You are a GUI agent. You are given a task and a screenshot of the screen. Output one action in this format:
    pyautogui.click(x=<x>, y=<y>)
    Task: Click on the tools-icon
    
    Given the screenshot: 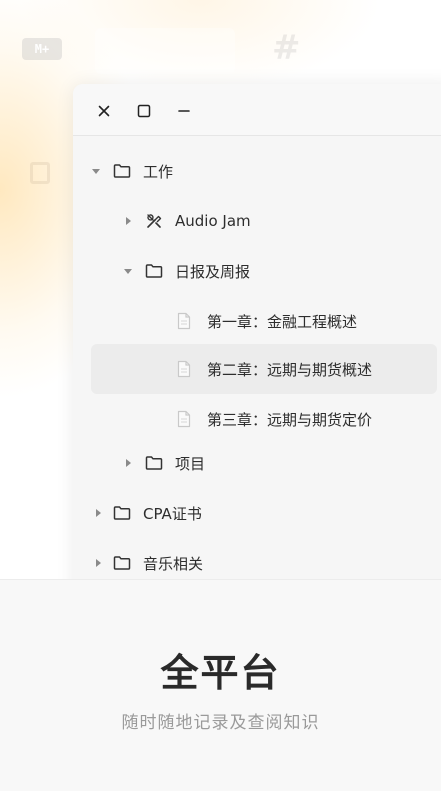 What is the action you would take?
    pyautogui.click(x=154, y=221)
    